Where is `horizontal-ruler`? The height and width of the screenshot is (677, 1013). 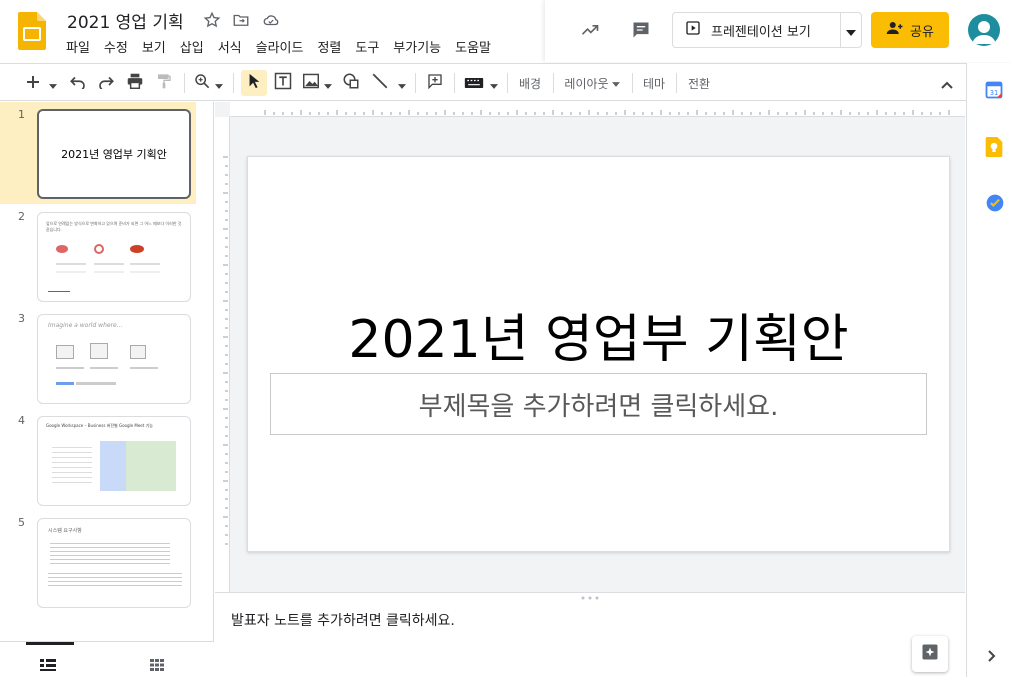 horizontal-ruler is located at coordinates (597, 109).